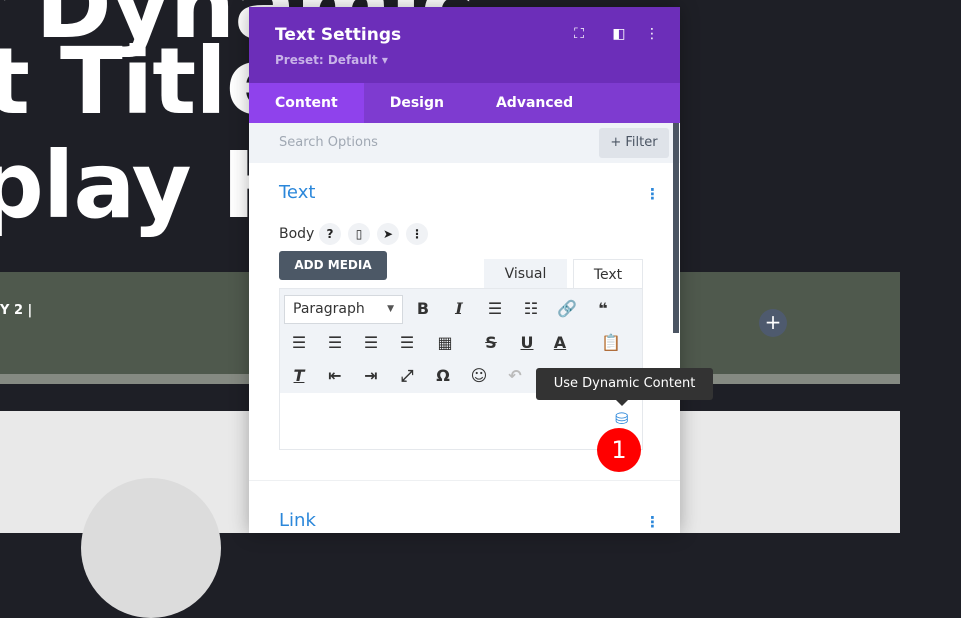 The image size is (961, 618). What do you see at coordinates (299, 375) in the screenshot?
I see `clear-formatting-icon: T` at bounding box center [299, 375].